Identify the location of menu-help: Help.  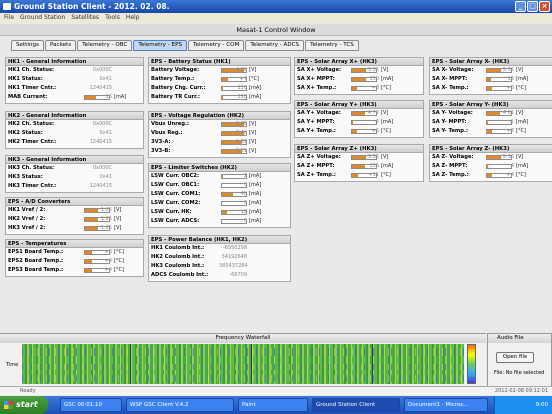
(133, 18).